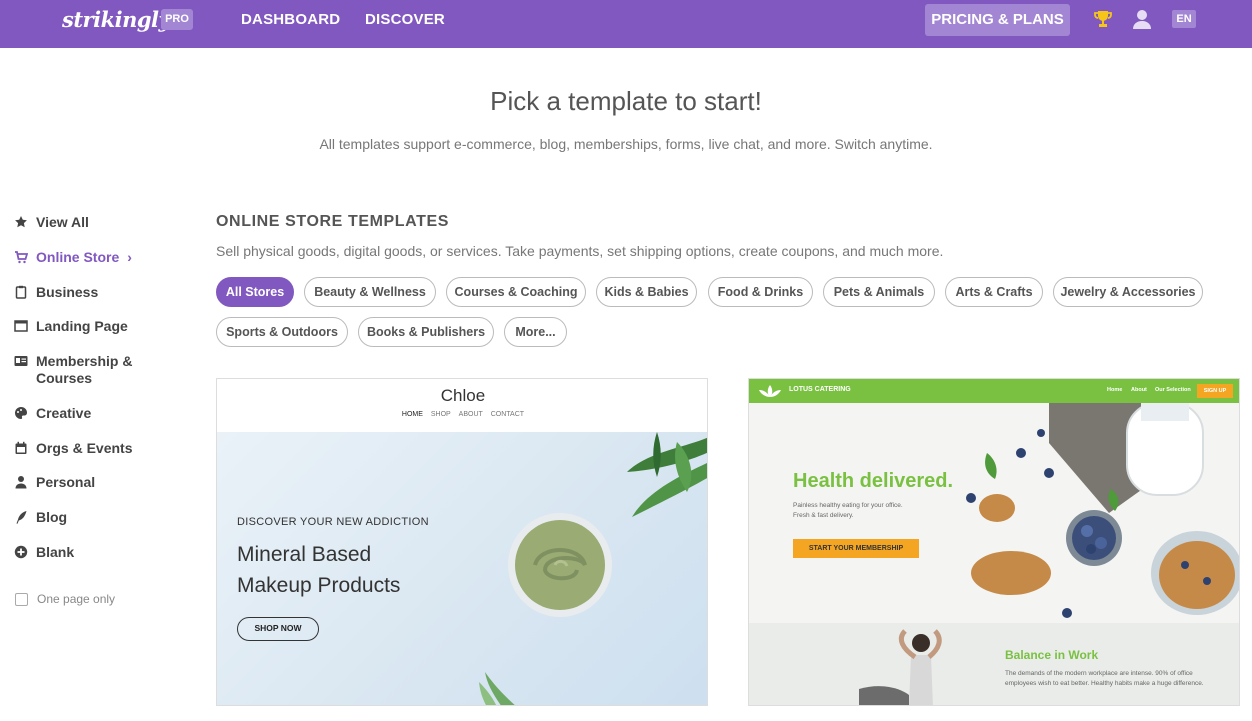 The height and width of the screenshot is (721, 1252). I want to click on filter-jewelry-accessories: Jewelry & Accessories, so click(1128, 292).